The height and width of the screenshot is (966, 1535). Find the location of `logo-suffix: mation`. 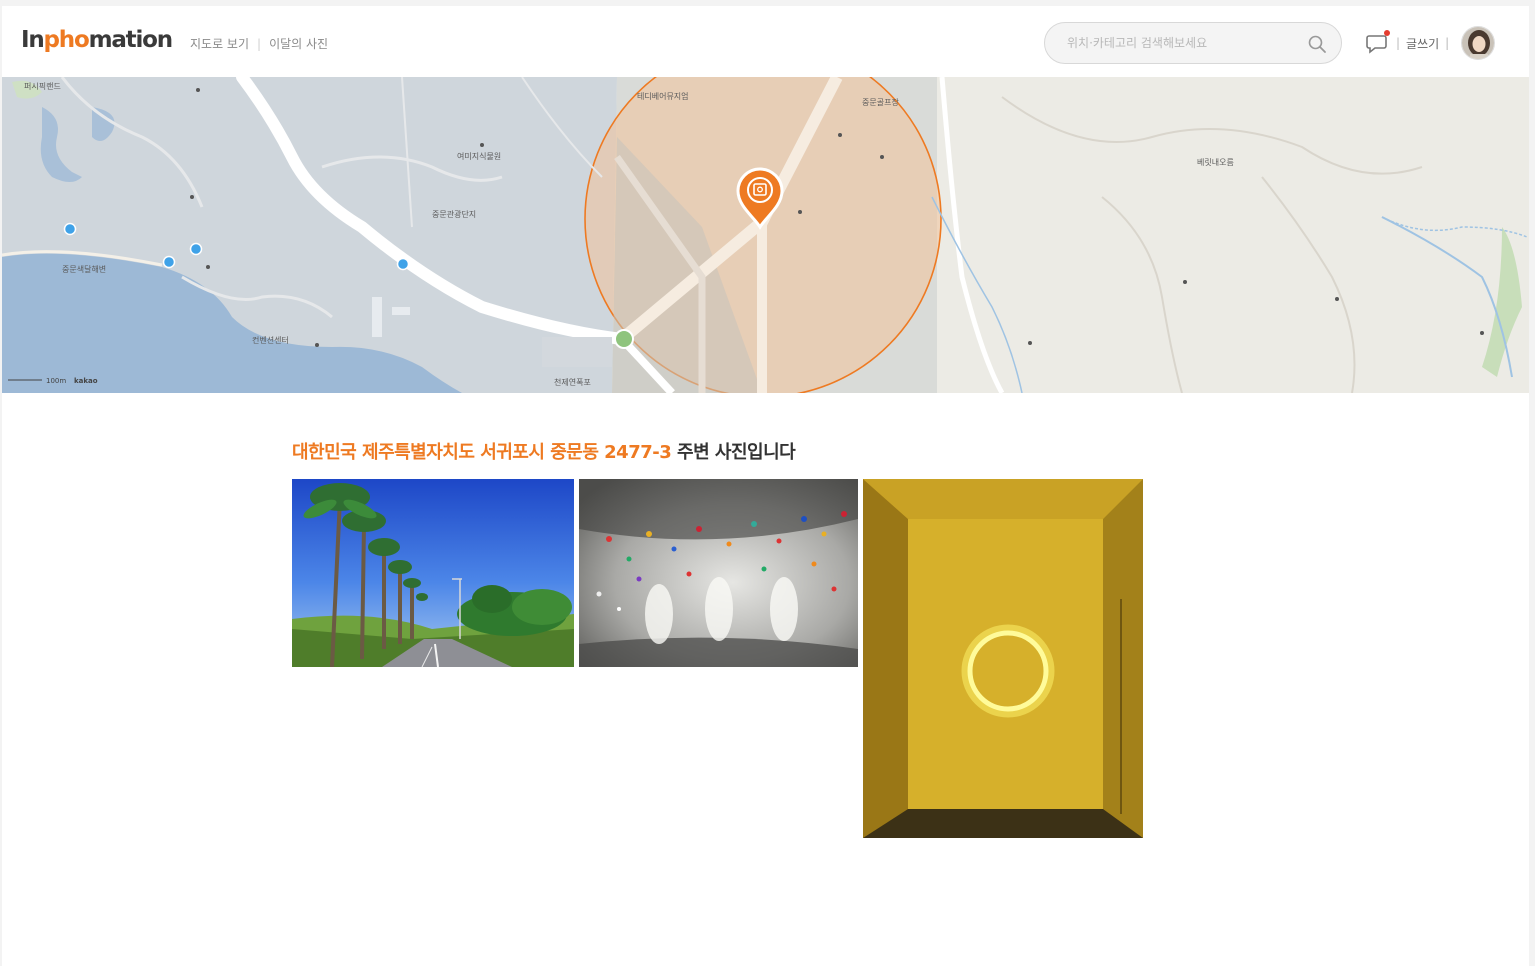

logo-suffix: mation is located at coordinates (131, 40).